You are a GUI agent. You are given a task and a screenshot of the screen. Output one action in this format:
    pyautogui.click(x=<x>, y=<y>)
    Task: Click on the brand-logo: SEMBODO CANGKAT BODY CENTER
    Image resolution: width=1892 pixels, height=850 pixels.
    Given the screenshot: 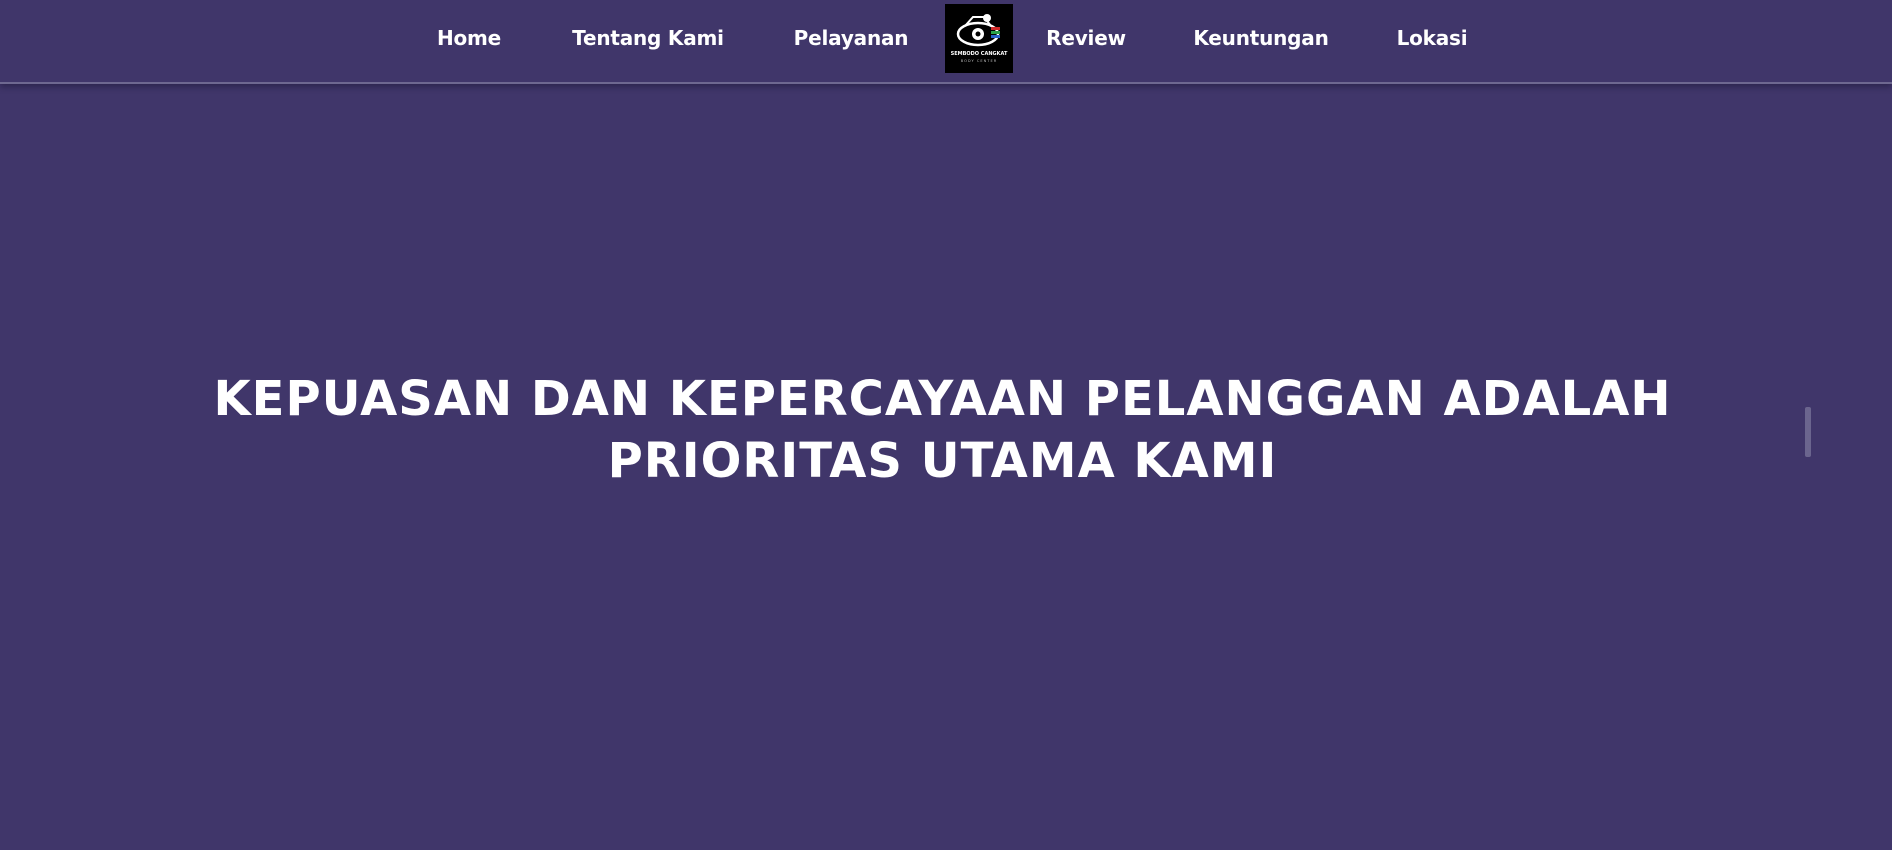 What is the action you would take?
    pyautogui.click(x=979, y=38)
    